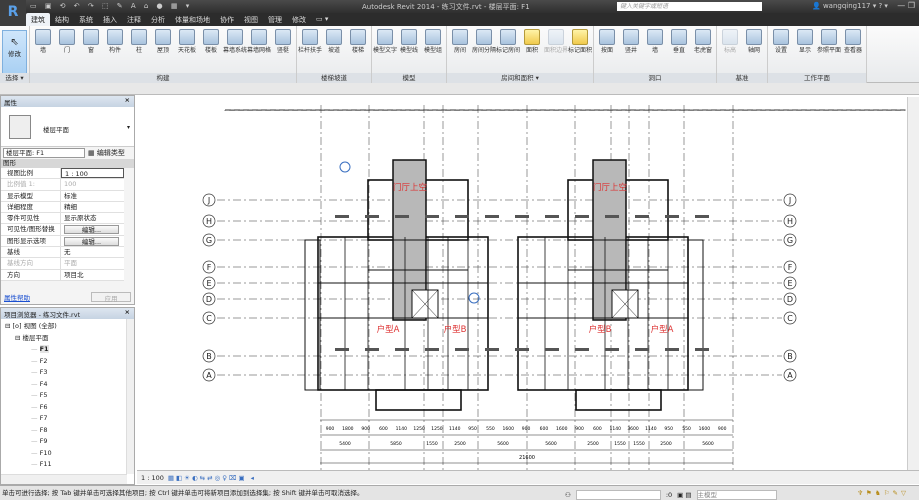  Describe the element at coordinates (152, 478) in the screenshot. I see `view-scale: 1 : 100` at that location.